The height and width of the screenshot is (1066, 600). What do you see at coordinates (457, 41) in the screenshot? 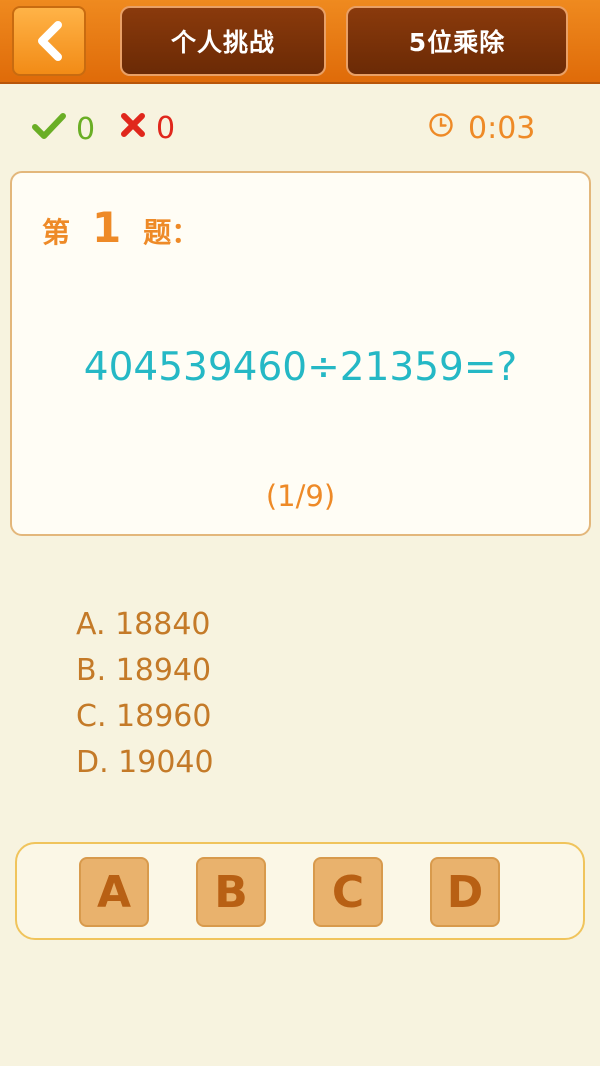
I see `level-title-button: 5位乘除` at bounding box center [457, 41].